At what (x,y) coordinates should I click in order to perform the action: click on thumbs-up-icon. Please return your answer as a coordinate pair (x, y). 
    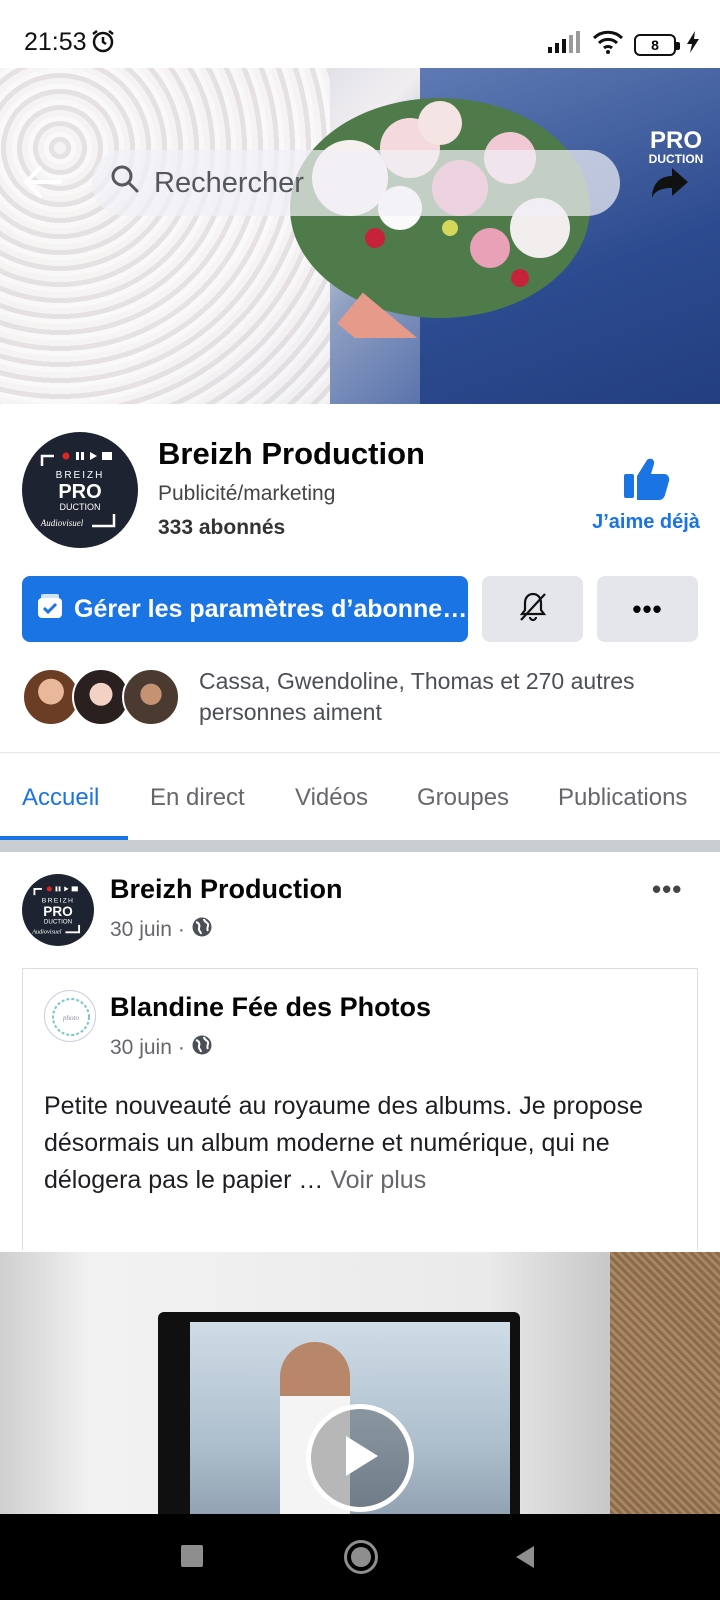
    Looking at the image, I should click on (646, 481).